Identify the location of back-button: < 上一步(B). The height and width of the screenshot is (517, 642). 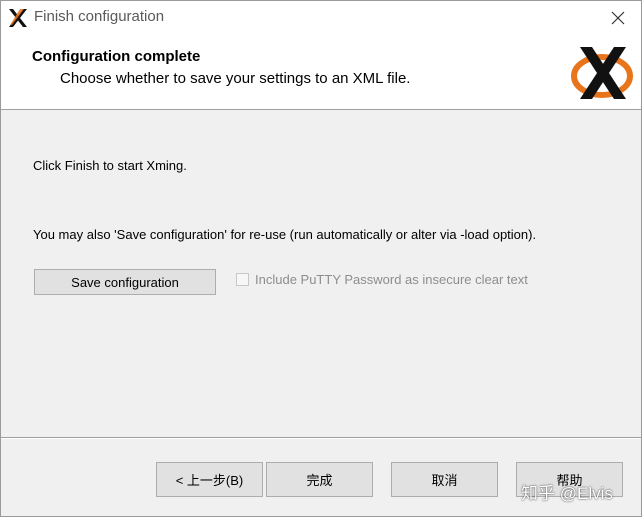
(209, 479).